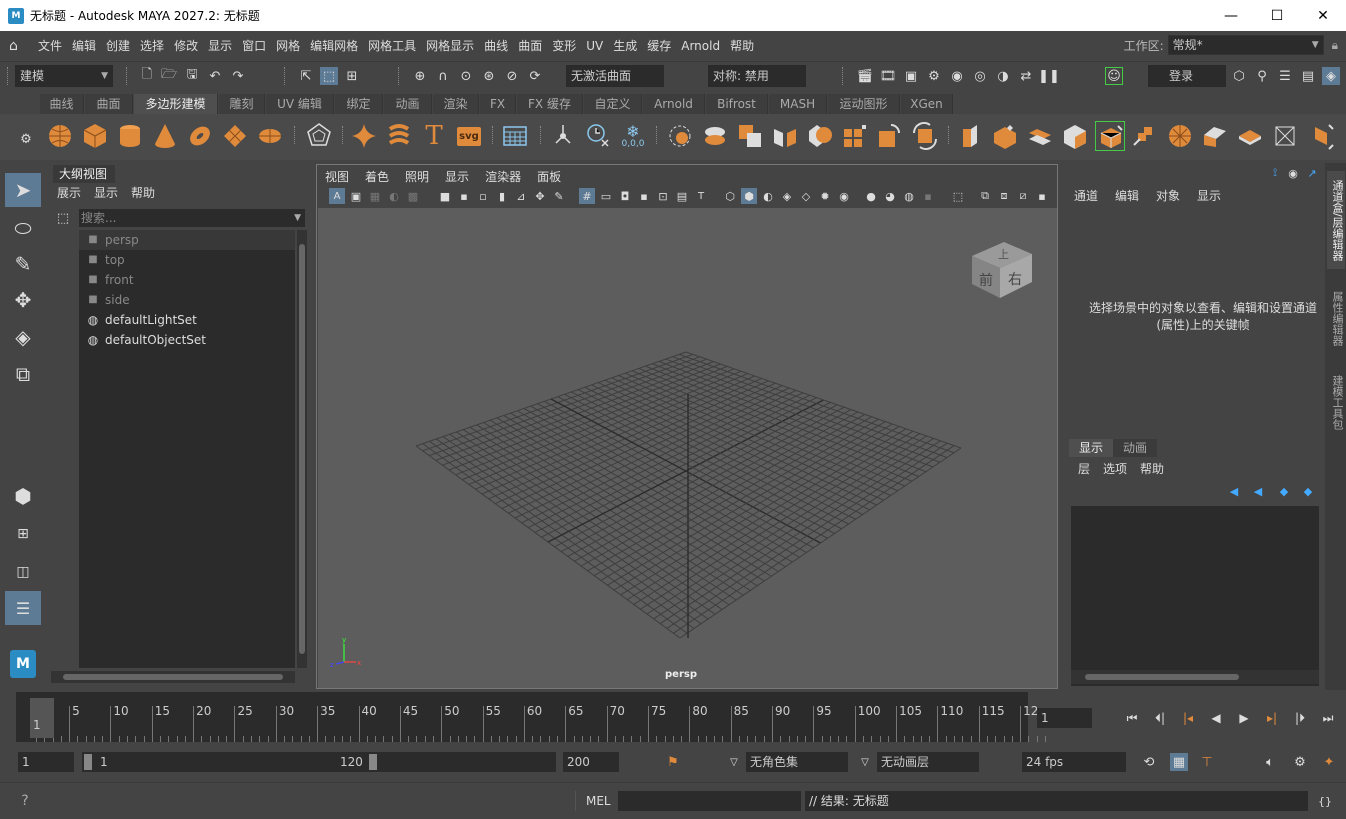 The width and height of the screenshot is (1346, 819). What do you see at coordinates (1042, 196) in the screenshot?
I see `hud-icon: ▪` at bounding box center [1042, 196].